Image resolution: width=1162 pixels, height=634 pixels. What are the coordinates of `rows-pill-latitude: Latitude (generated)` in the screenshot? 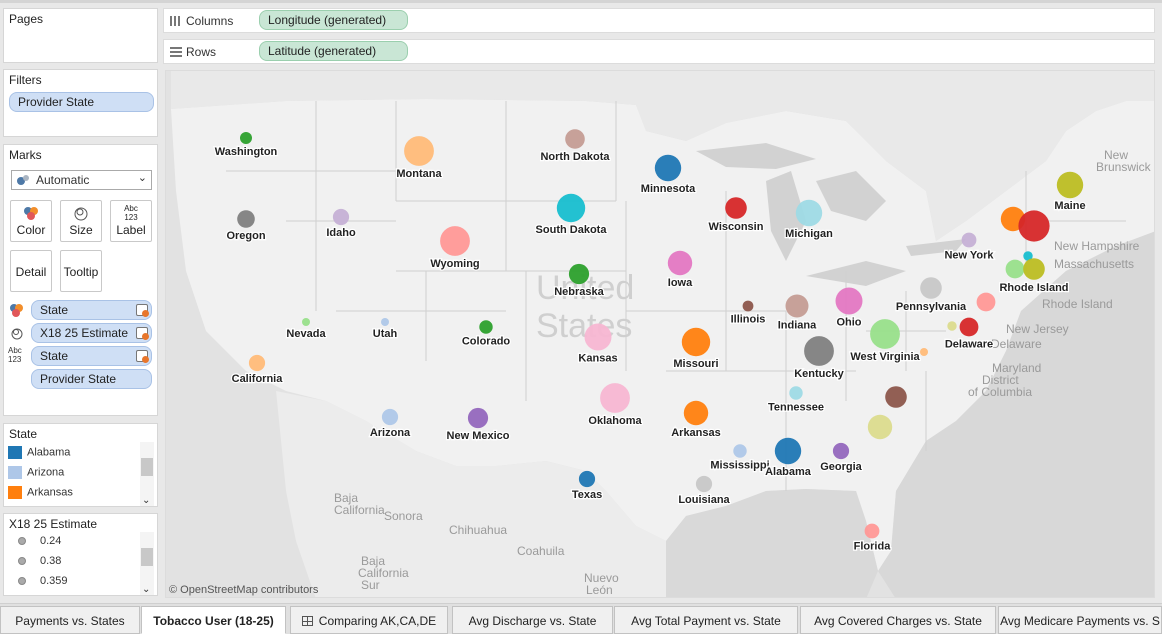 It's located at (333, 51).